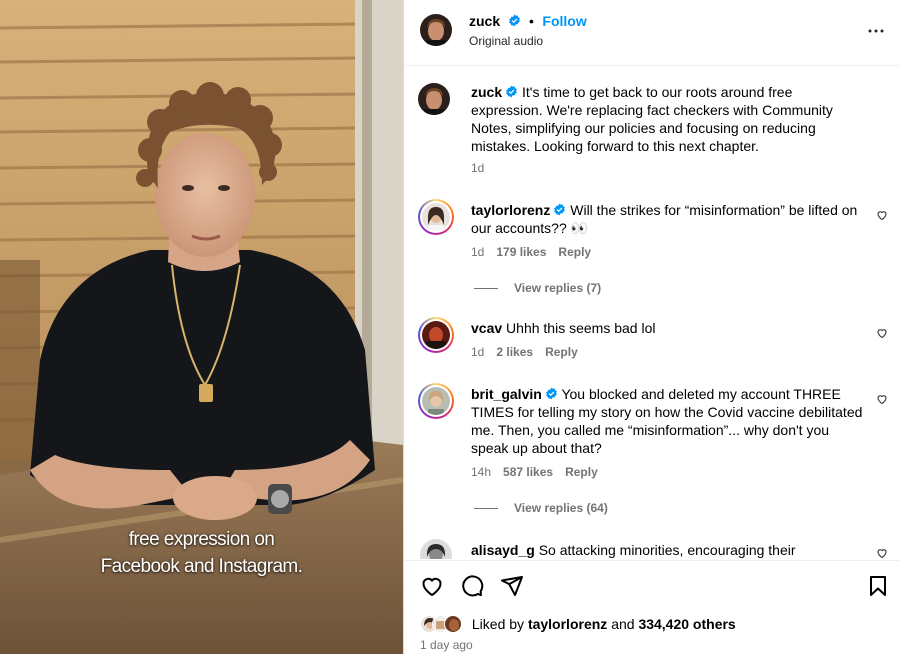  What do you see at coordinates (558, 288) in the screenshot?
I see `view-replies-label: View replies (7)` at bounding box center [558, 288].